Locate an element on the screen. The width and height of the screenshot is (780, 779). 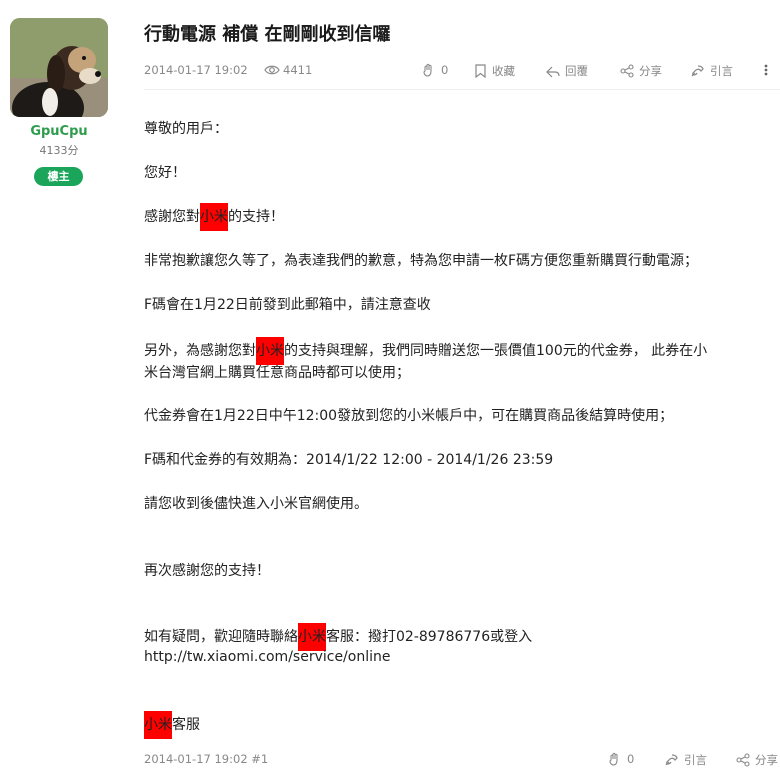
share-button: 分享 is located at coordinates (641, 71).